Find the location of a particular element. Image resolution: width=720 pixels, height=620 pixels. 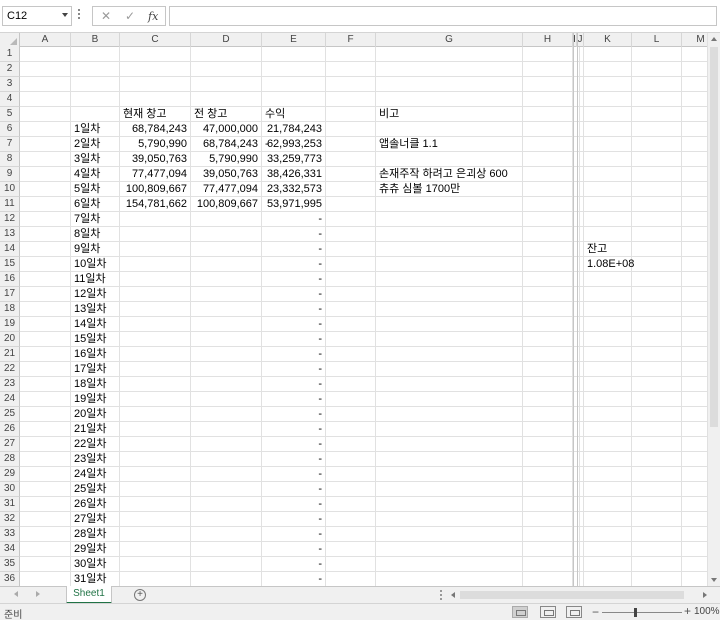

cell-h19 is located at coordinates (548, 324).